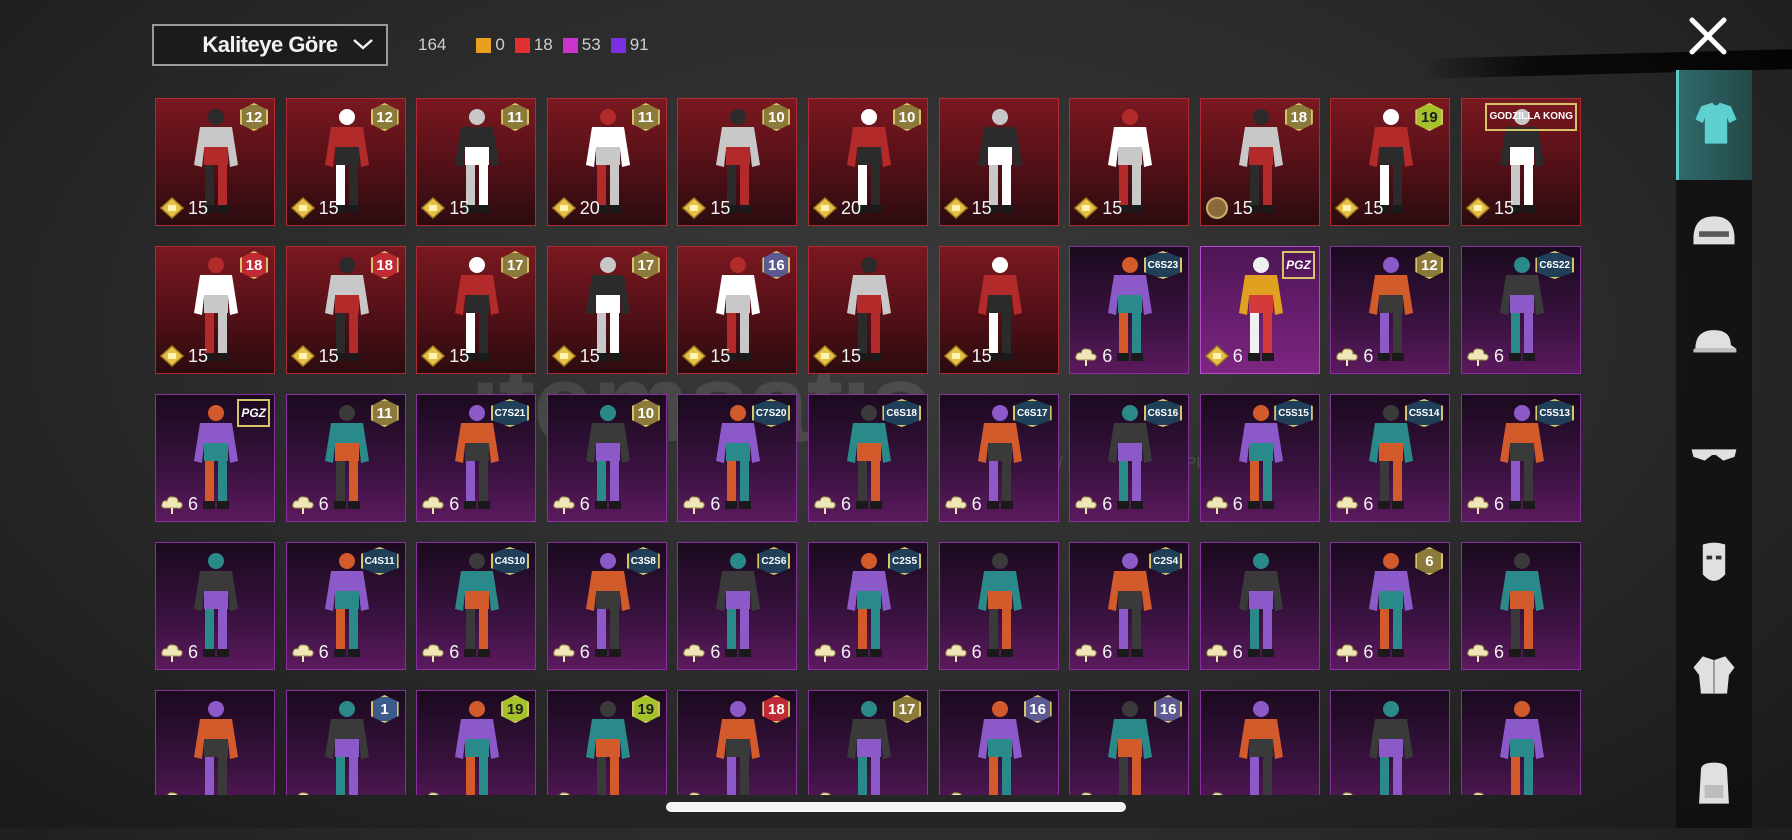  I want to click on outfit-card: C2S5 6, so click(868, 606).